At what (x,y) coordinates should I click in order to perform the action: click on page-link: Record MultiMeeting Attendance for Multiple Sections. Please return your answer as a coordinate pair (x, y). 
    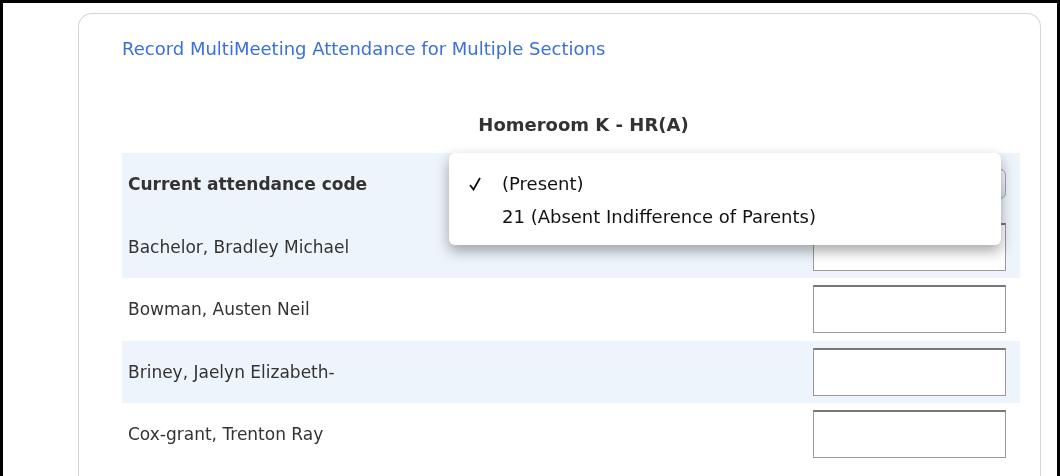
    Looking at the image, I should click on (364, 48).